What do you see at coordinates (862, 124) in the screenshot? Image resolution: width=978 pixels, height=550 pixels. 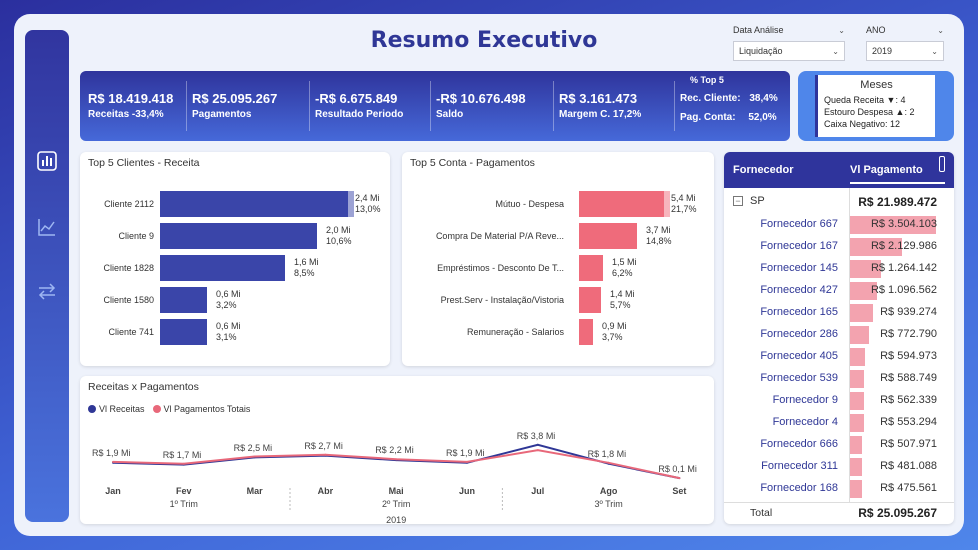 I see `meses-line: Caixa Negativo: 12` at bounding box center [862, 124].